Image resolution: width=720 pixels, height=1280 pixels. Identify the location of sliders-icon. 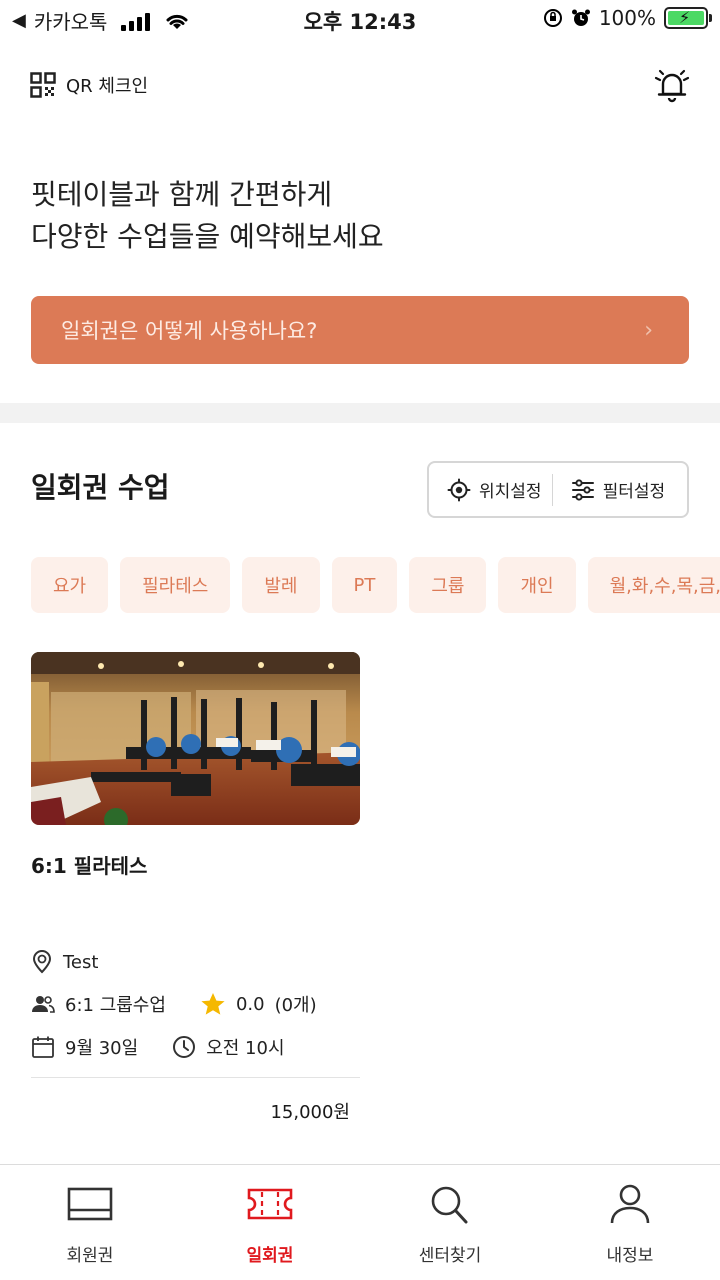
(582, 489).